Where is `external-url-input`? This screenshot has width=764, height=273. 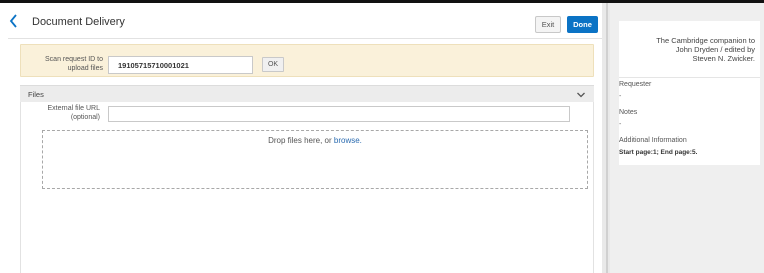 external-url-input is located at coordinates (339, 114).